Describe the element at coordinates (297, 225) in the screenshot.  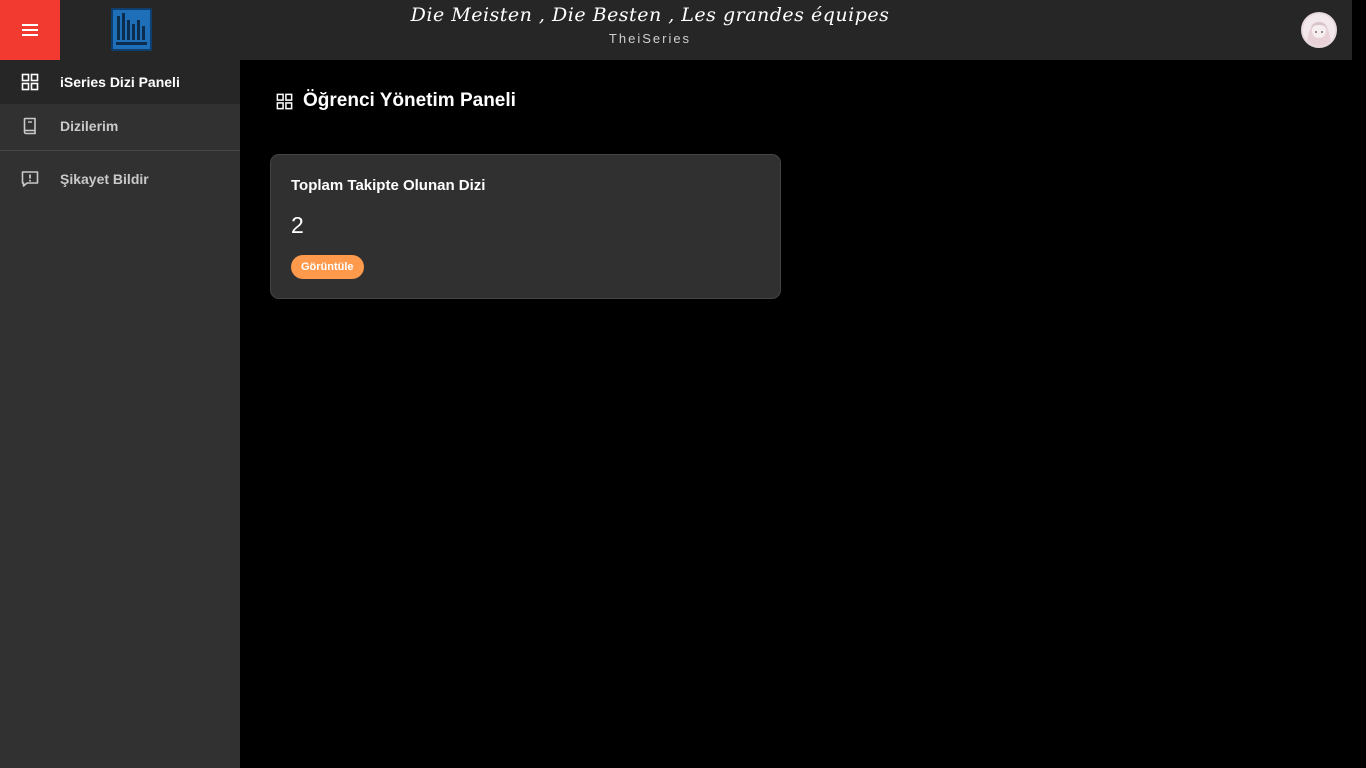
I see `card-value: 2` at that location.